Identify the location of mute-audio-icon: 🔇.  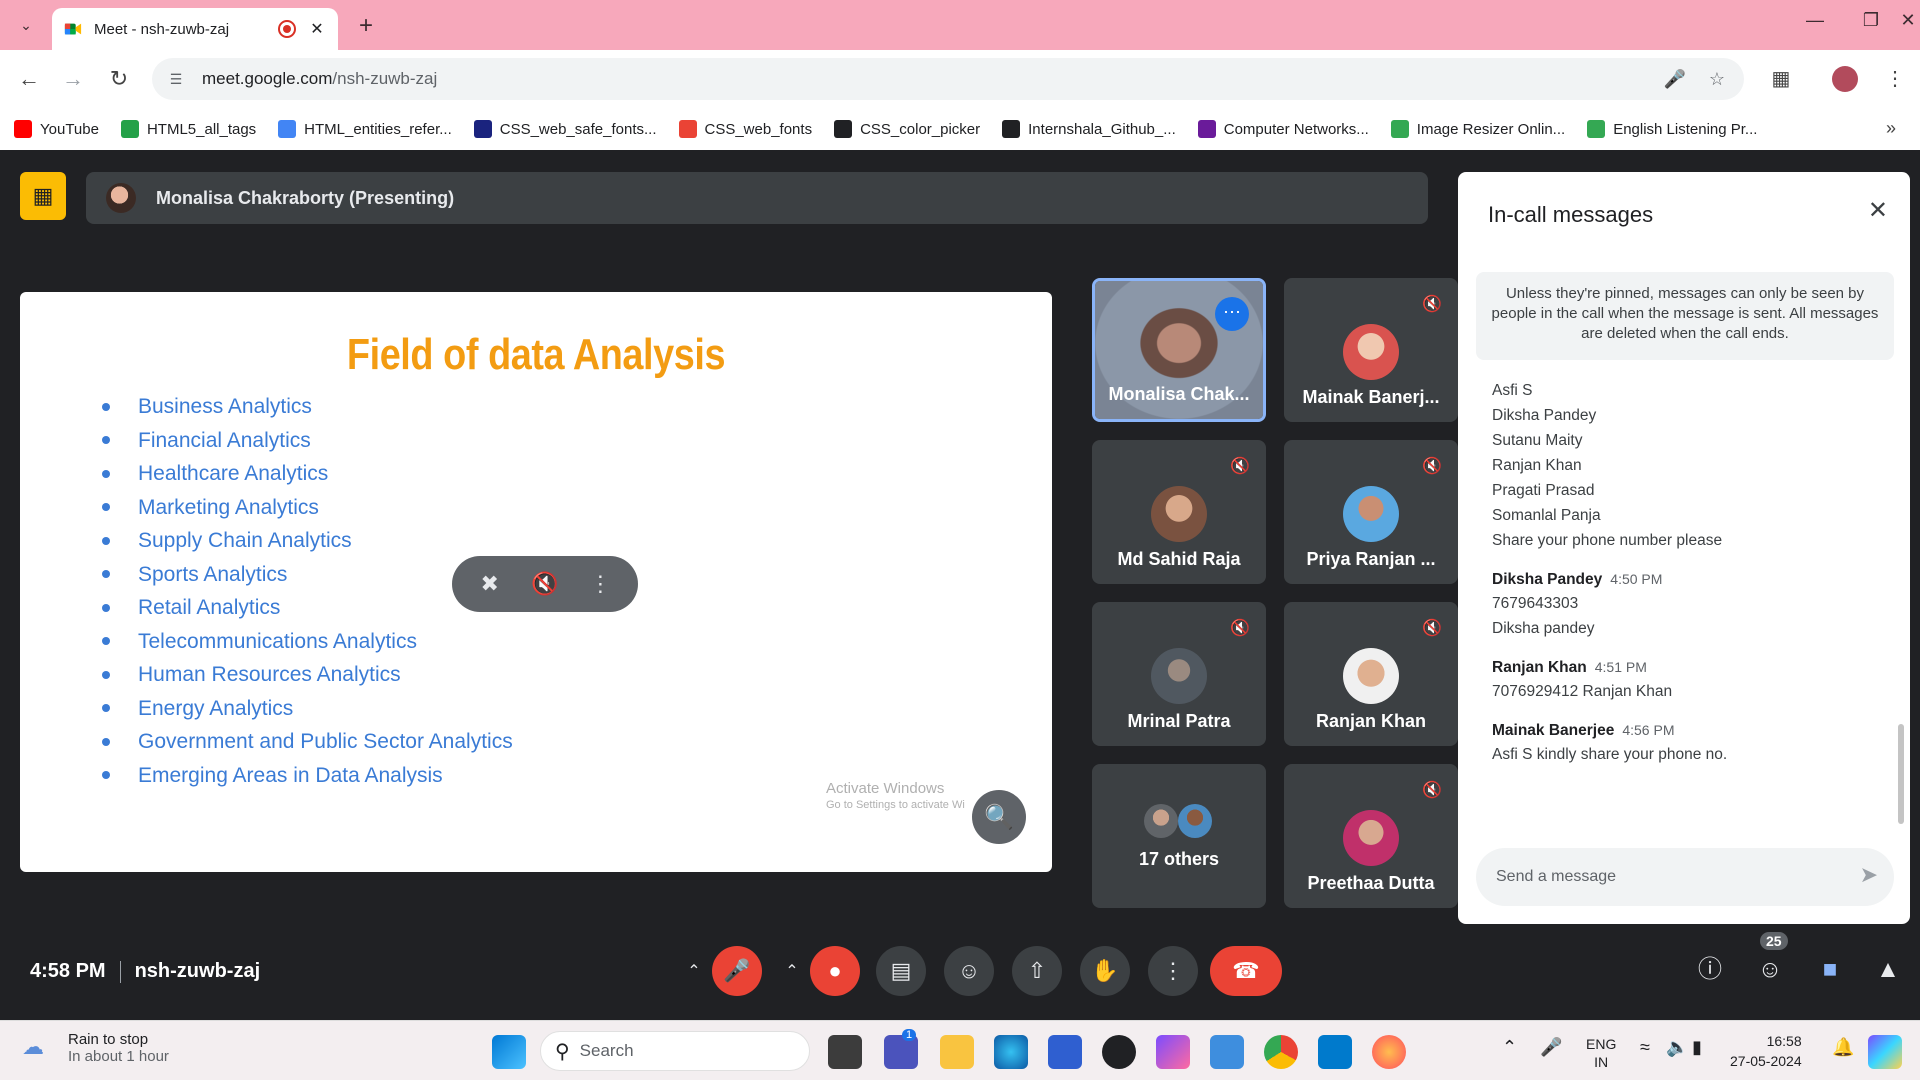
(545, 584).